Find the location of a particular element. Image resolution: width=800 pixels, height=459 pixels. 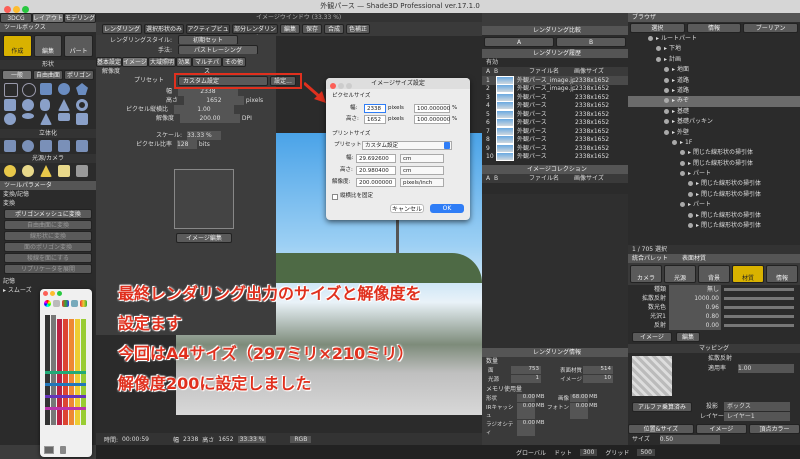

tab-3dcg: 3DCG is located at coordinates (16, 18).